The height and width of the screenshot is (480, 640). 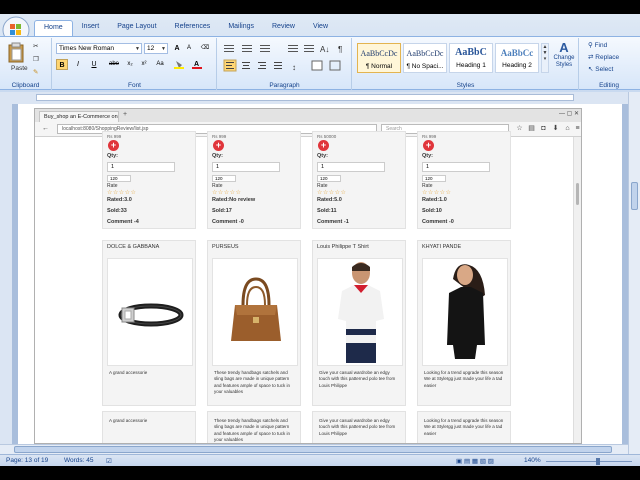 I want to click on tab-review: Review, so click(x=283, y=28).